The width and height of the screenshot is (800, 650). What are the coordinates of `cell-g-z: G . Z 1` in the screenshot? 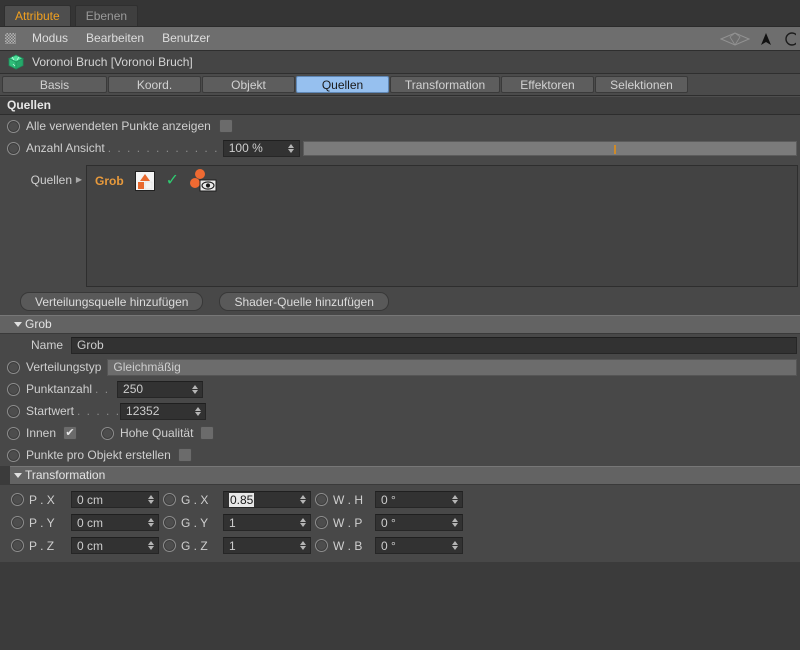 It's located at (235, 545).